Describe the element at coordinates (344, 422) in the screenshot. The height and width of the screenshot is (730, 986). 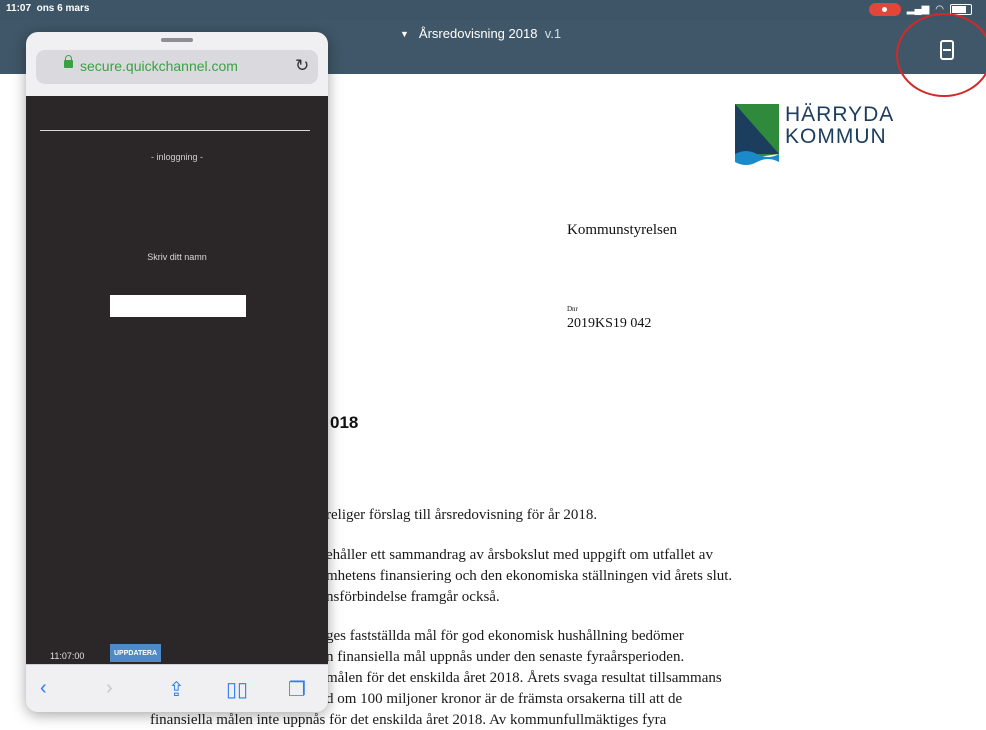
I see `document-heading: 018` at that location.